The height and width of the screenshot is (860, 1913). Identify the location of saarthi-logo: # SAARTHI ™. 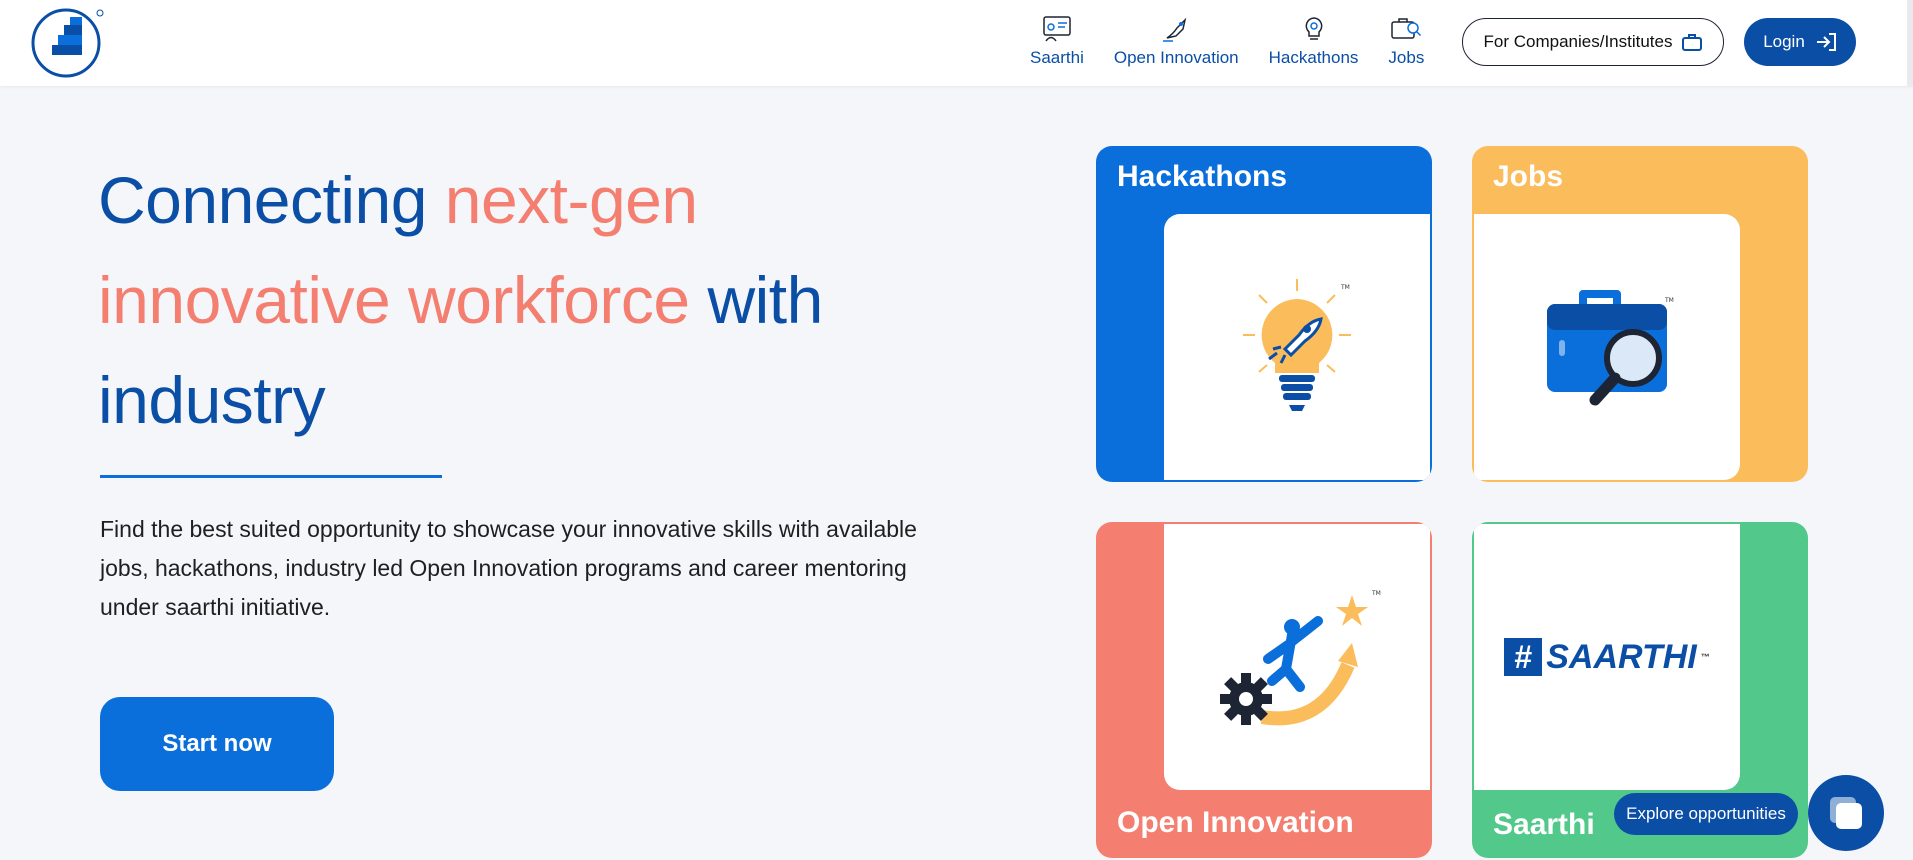
(1607, 657).